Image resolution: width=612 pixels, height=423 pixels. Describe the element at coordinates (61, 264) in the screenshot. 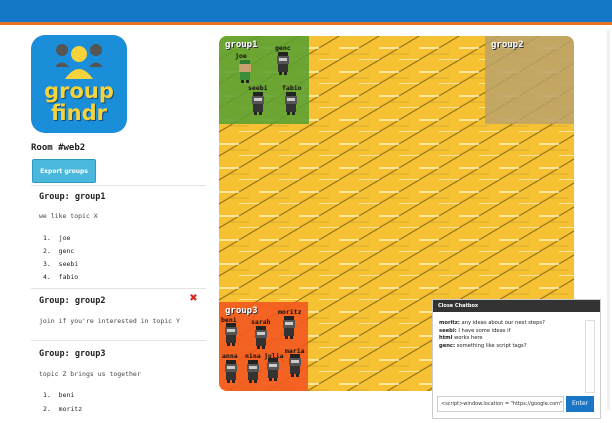

I see `member-item: 3. seebi` at that location.